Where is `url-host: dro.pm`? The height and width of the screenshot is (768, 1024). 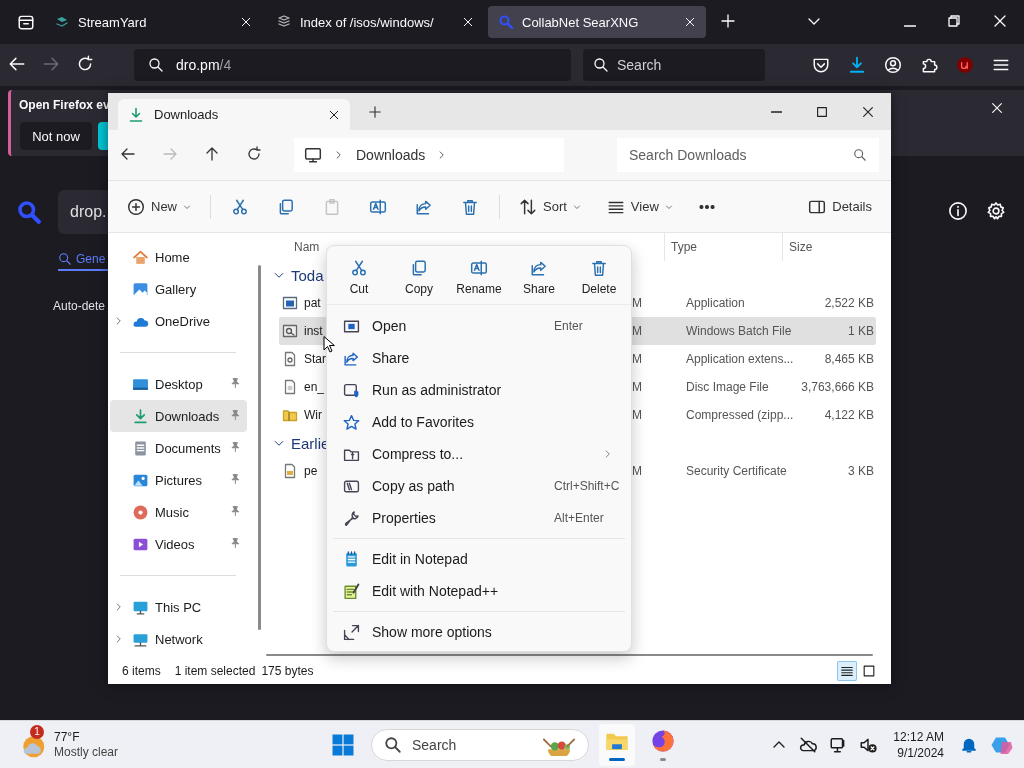 url-host: dro.pm is located at coordinates (198, 65).